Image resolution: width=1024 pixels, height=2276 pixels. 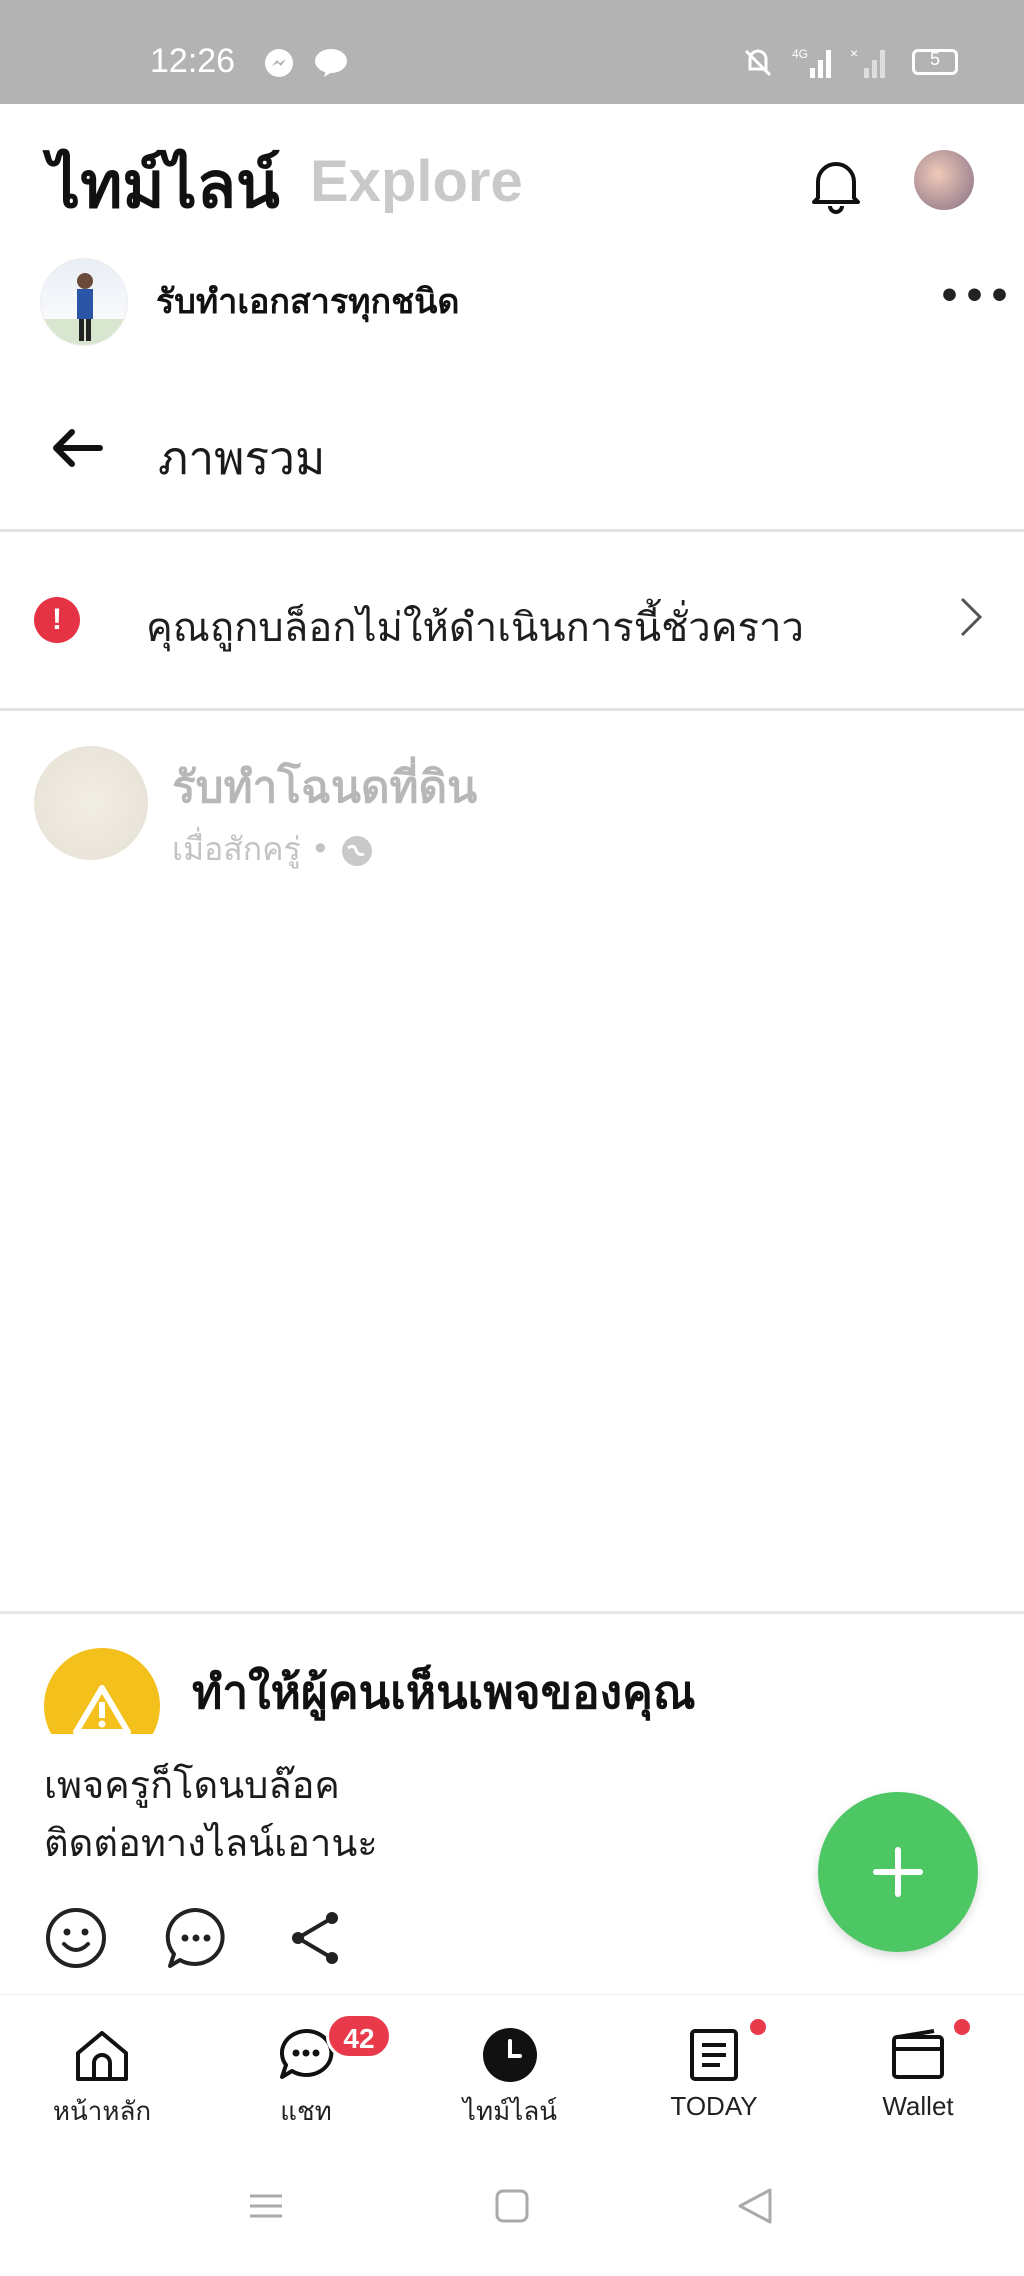 What do you see at coordinates (944, 180) in the screenshot?
I see `profile-avatar` at bounding box center [944, 180].